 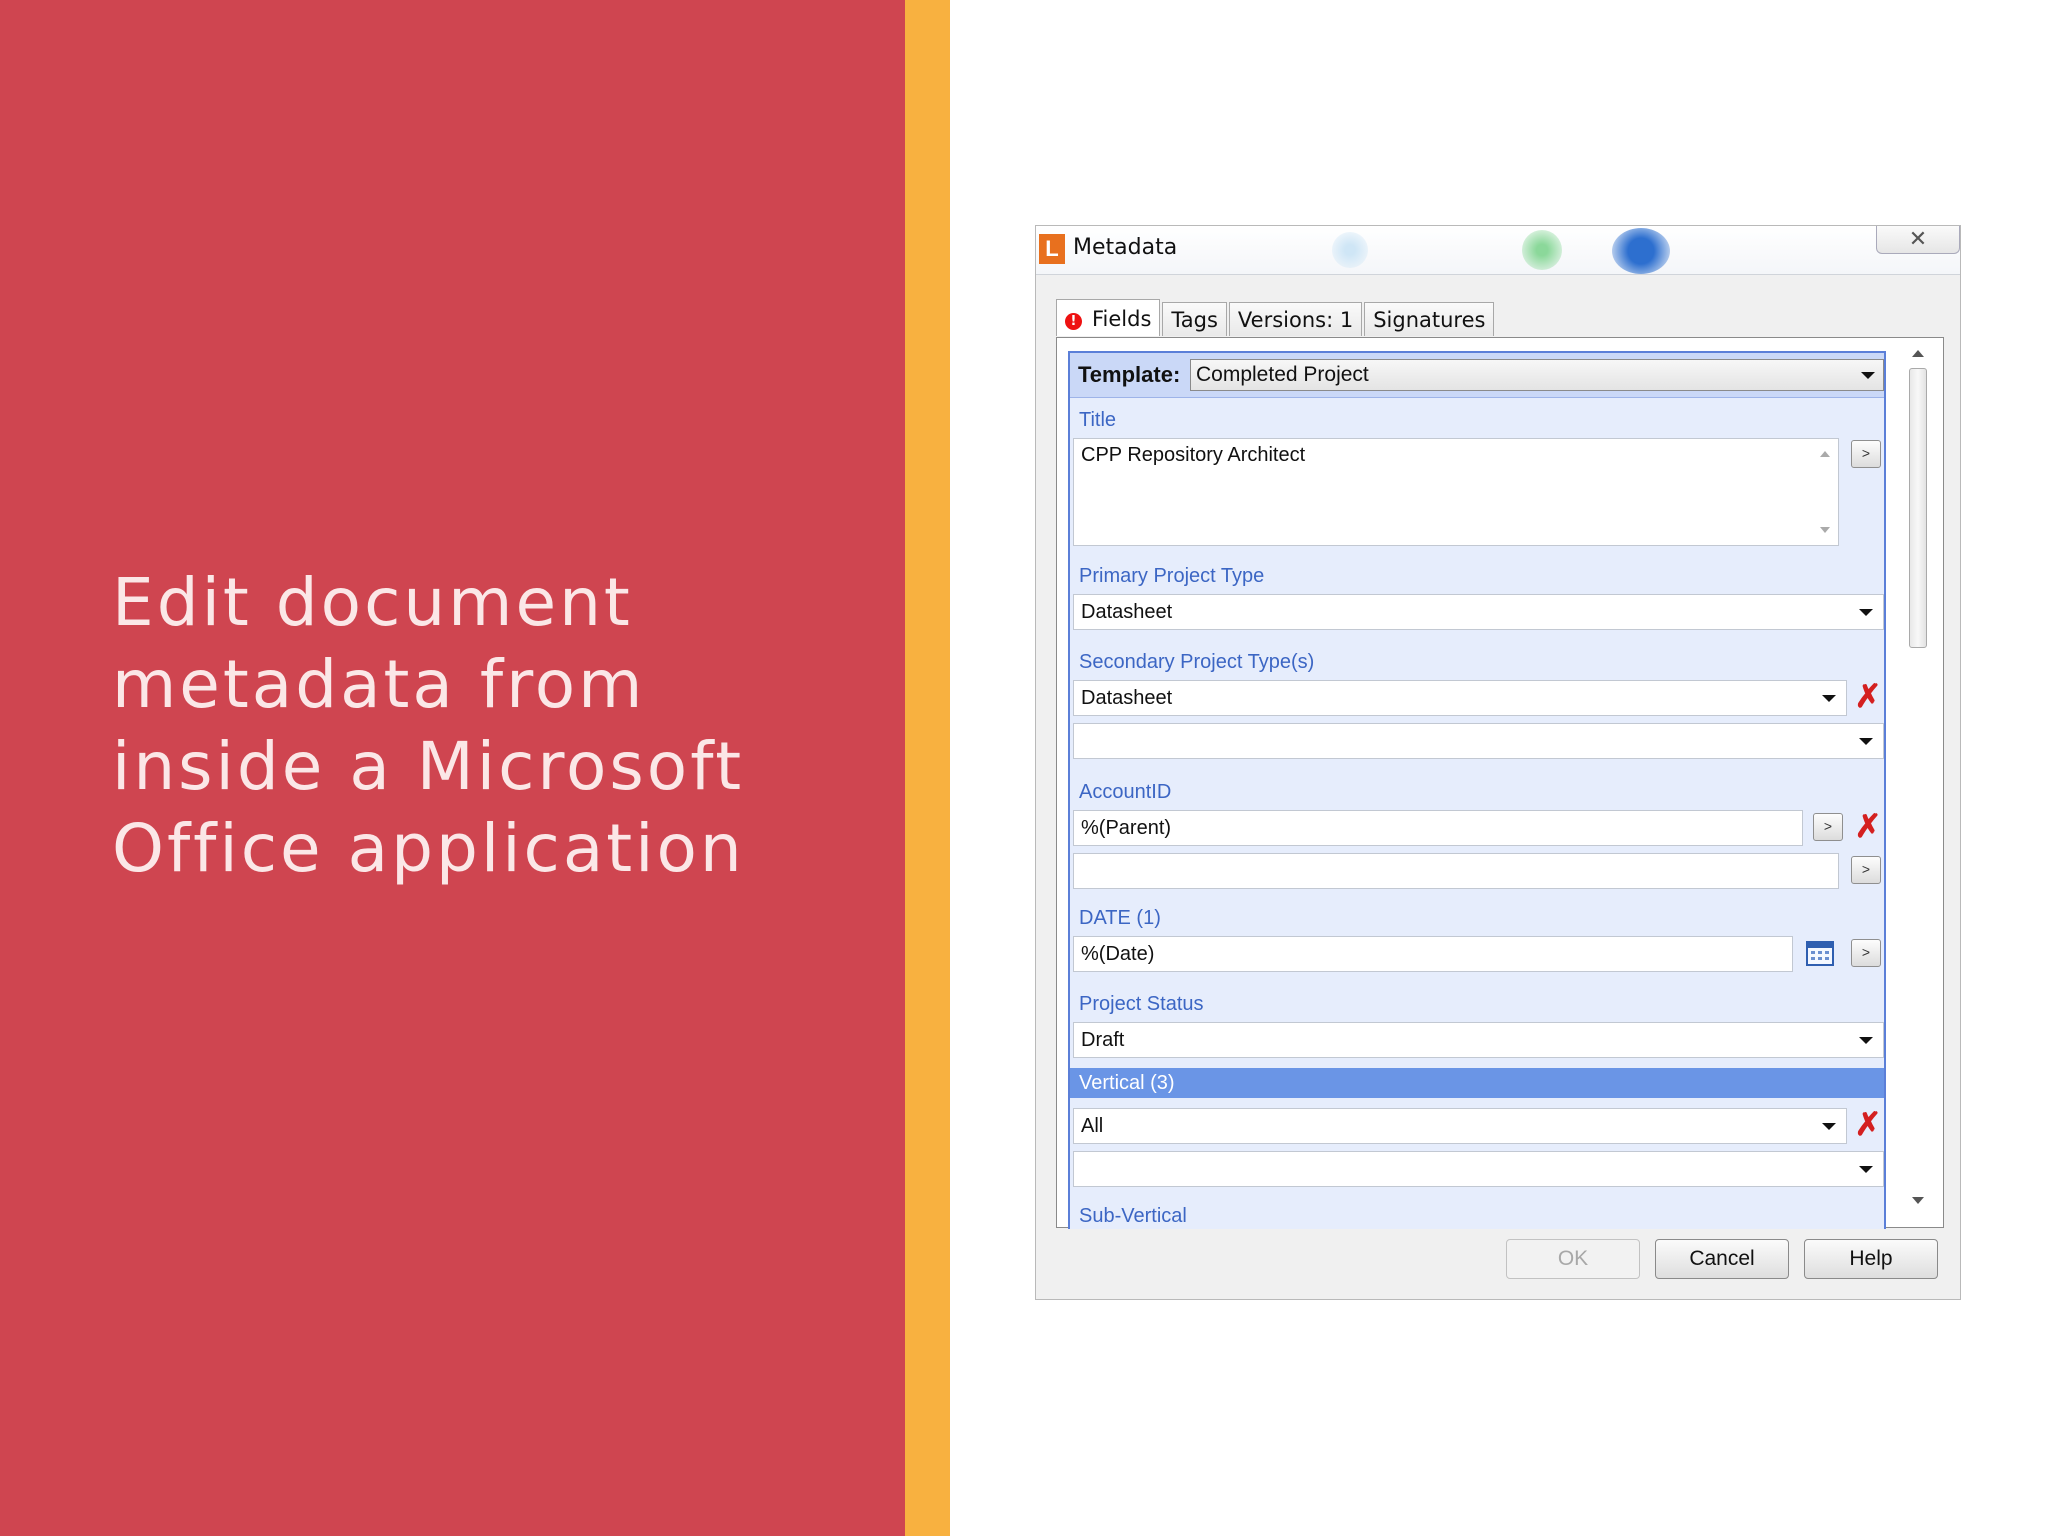 What do you see at coordinates (1825, 530) in the screenshot?
I see `textarea-scroll-down-icon` at bounding box center [1825, 530].